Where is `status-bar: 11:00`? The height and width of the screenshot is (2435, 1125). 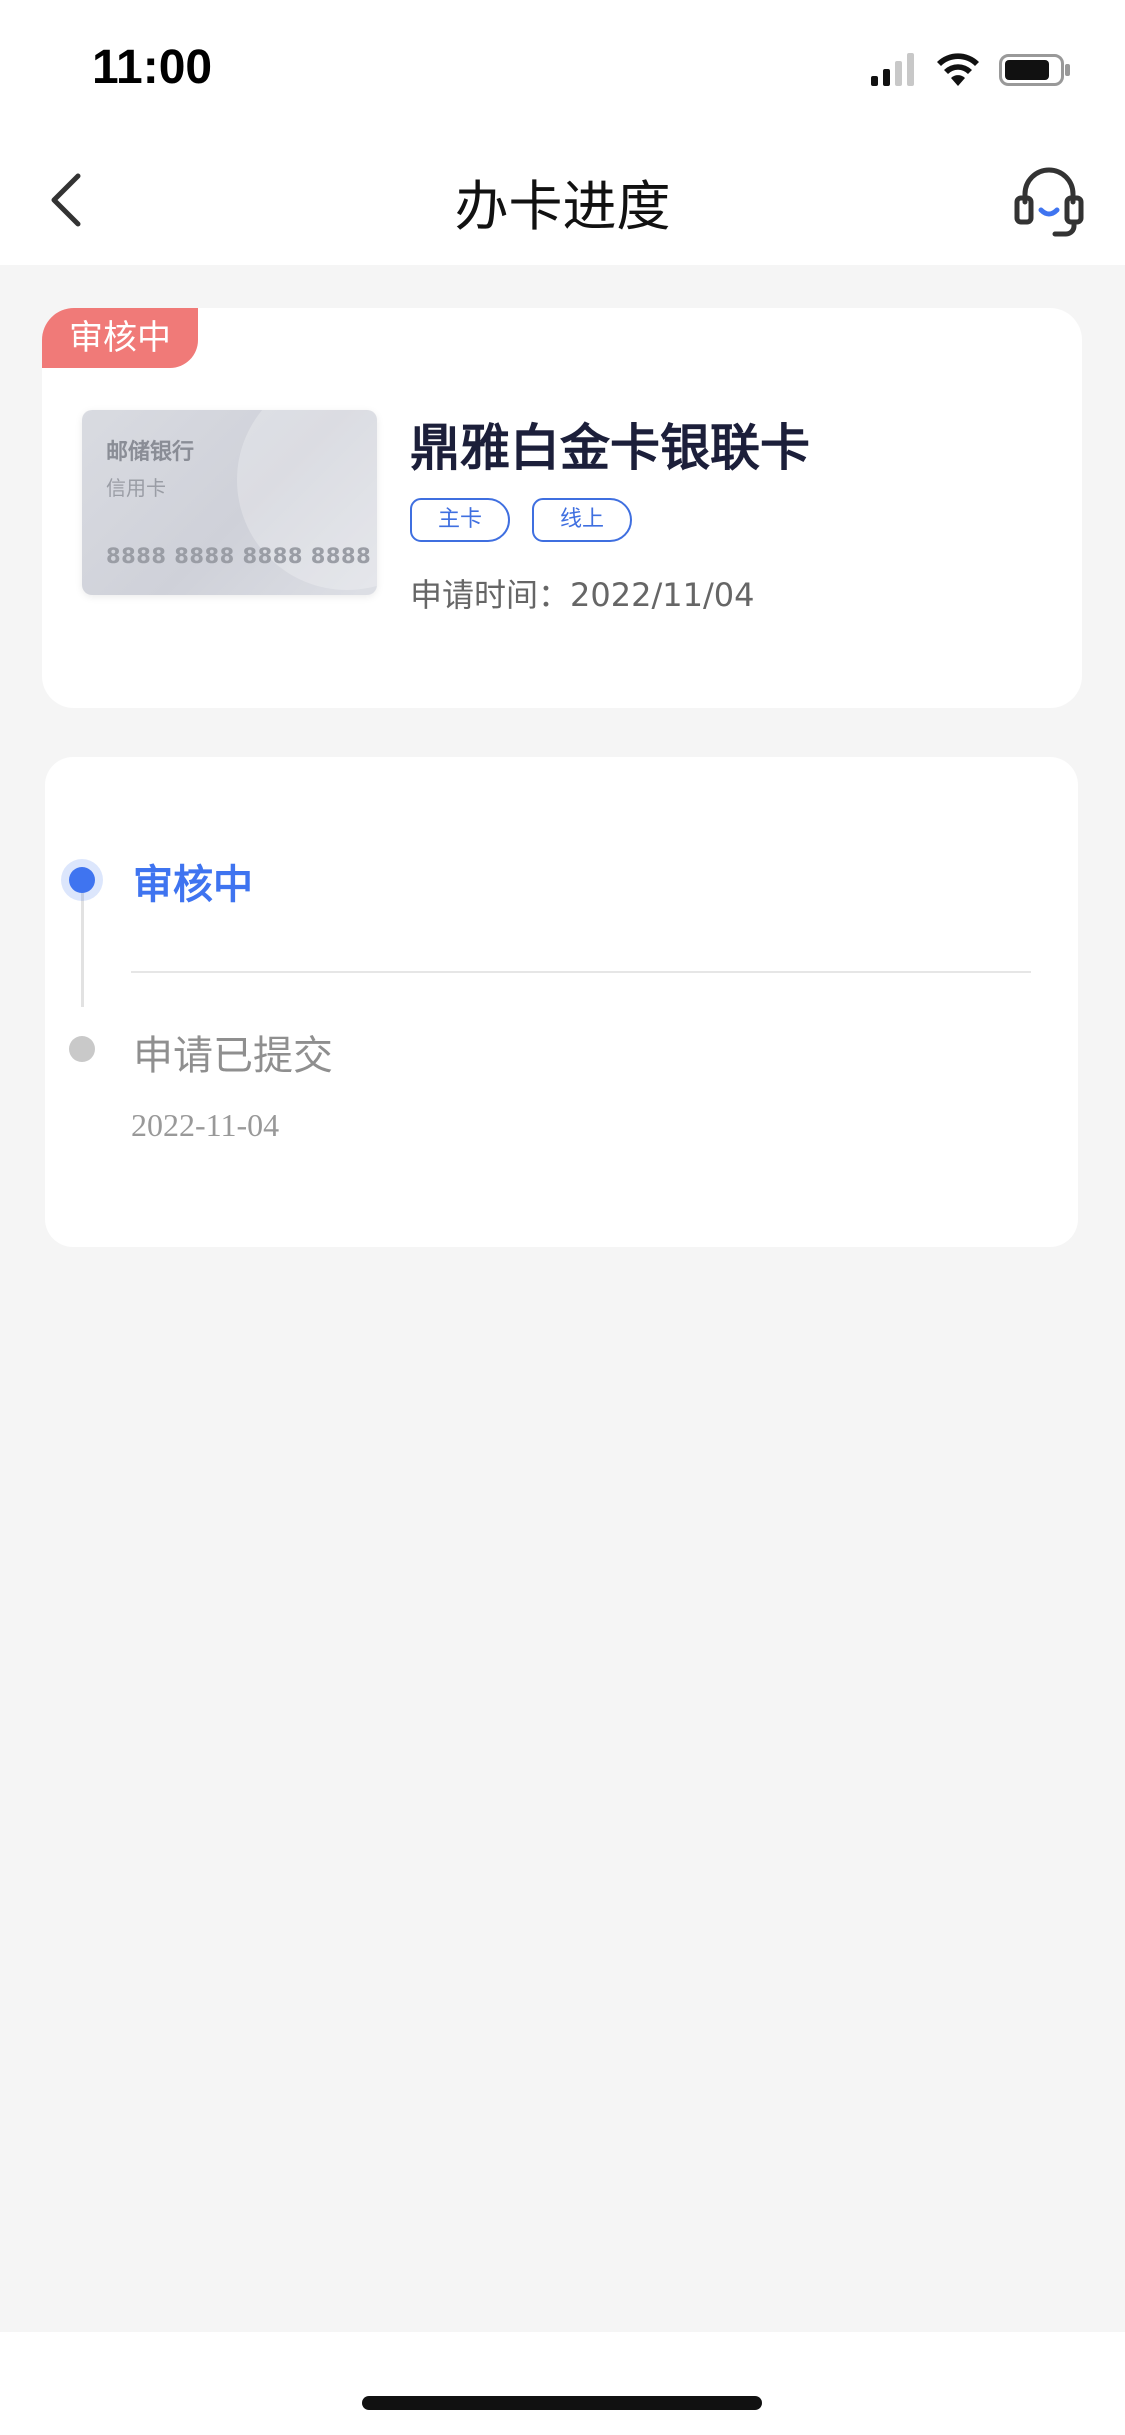
status-bar: 11:00 is located at coordinates (562, 70).